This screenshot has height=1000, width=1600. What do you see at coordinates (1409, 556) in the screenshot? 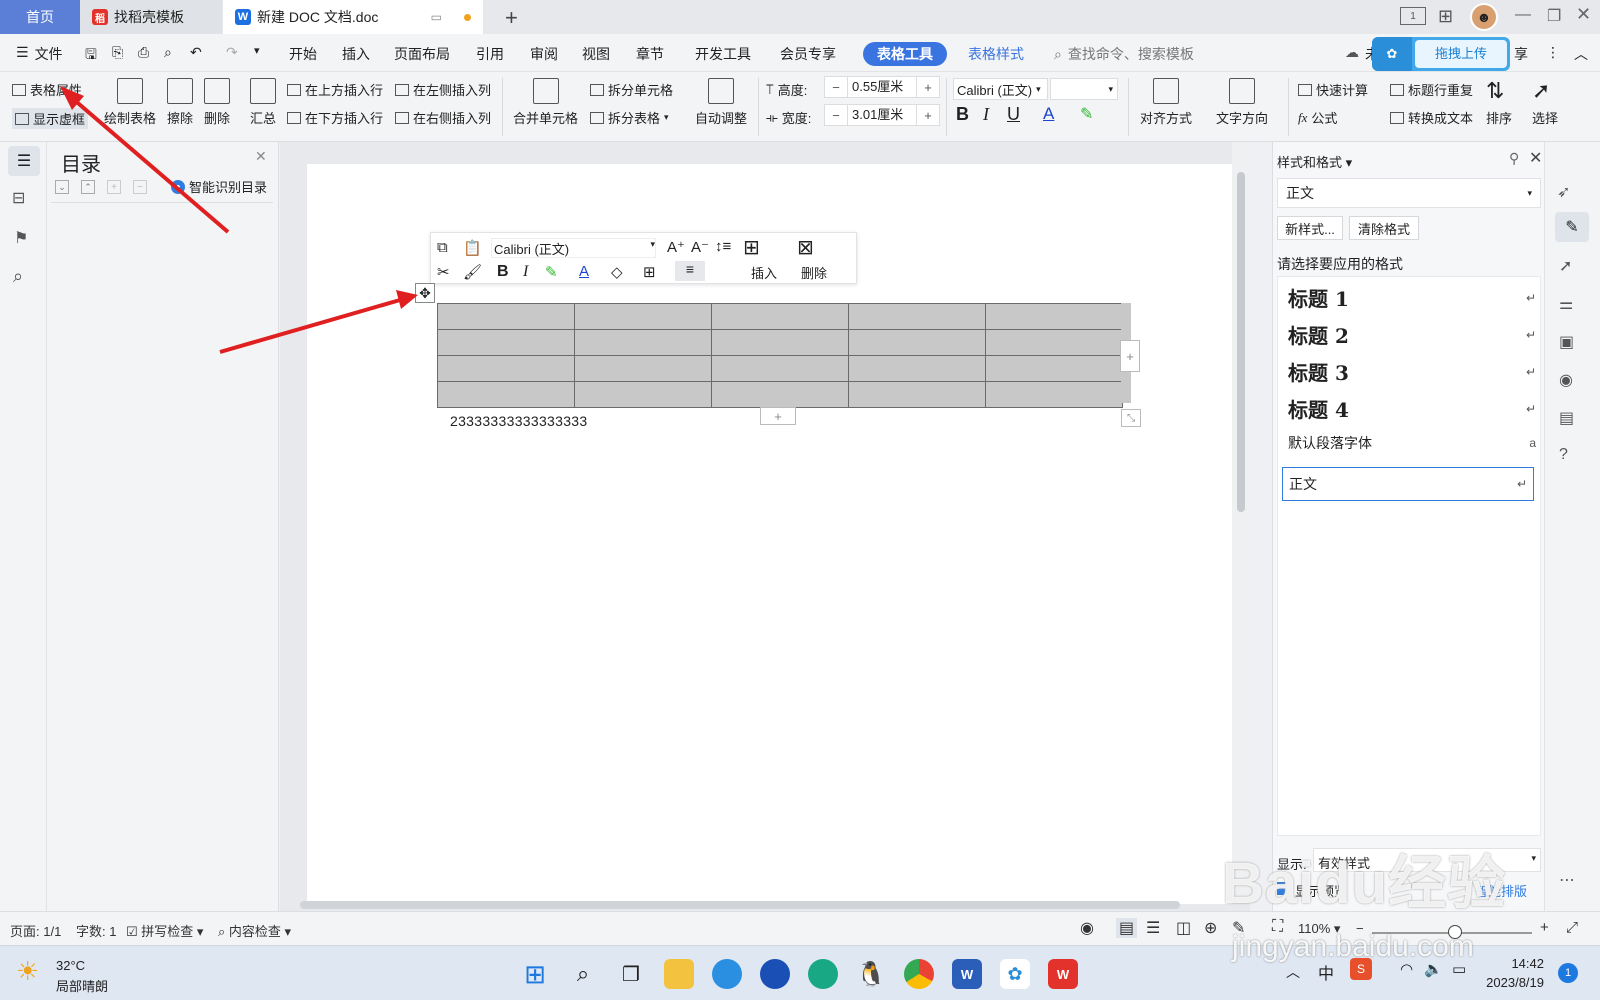
I see `style-list: 标题 1 ↵ 标题 2 ↵ 标题 3 ↵ 标题 4 ↵ 默认段落字体 a 正文 ↵` at bounding box center [1409, 556].